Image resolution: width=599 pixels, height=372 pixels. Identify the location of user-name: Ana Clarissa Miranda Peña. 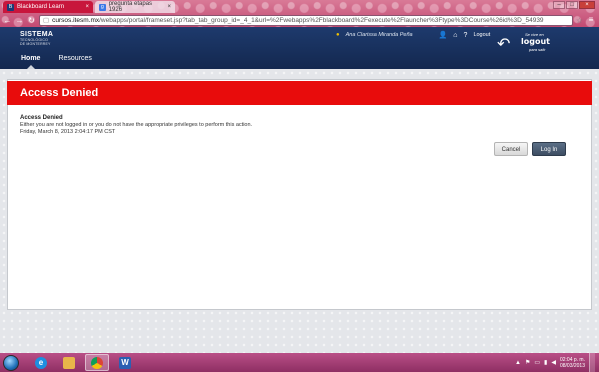
(379, 35).